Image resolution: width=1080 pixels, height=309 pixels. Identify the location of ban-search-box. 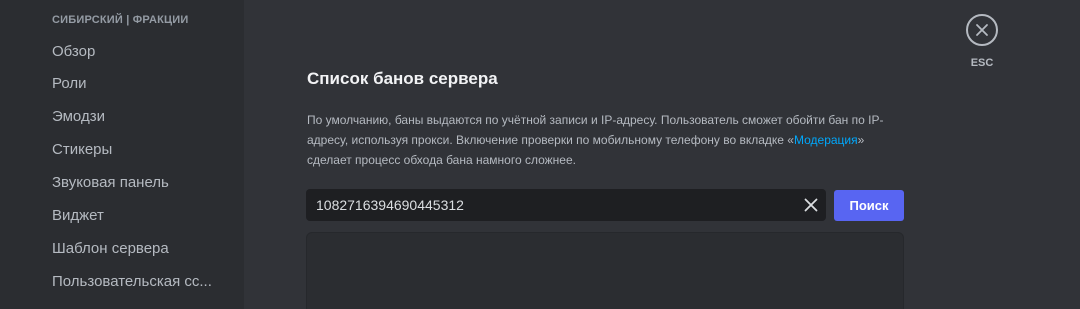
(566, 205).